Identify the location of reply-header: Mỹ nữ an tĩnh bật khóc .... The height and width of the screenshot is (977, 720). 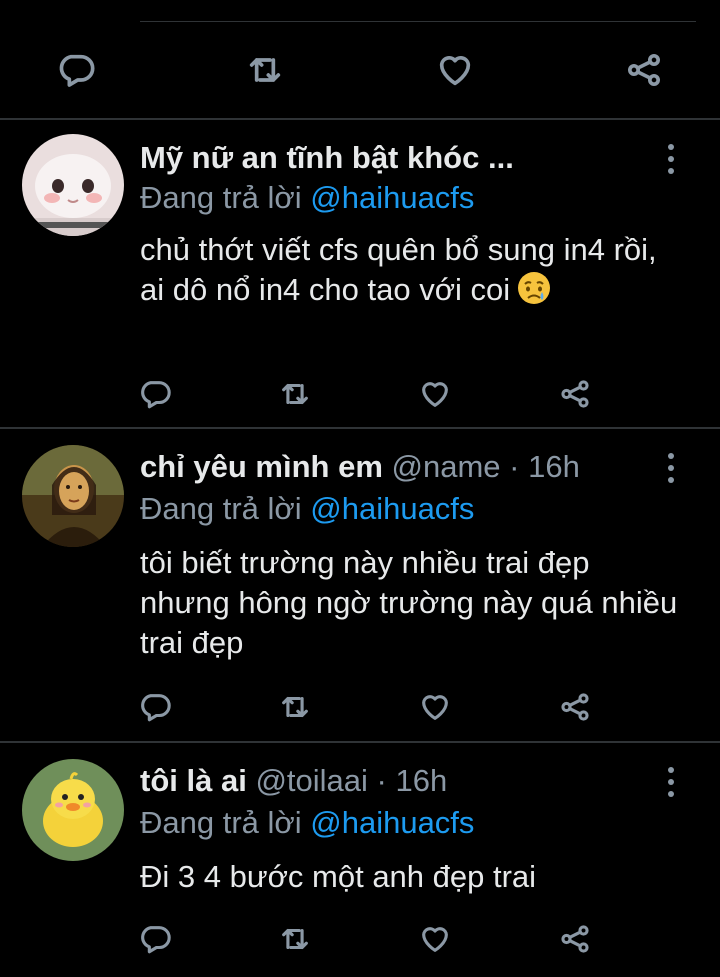
(395, 158).